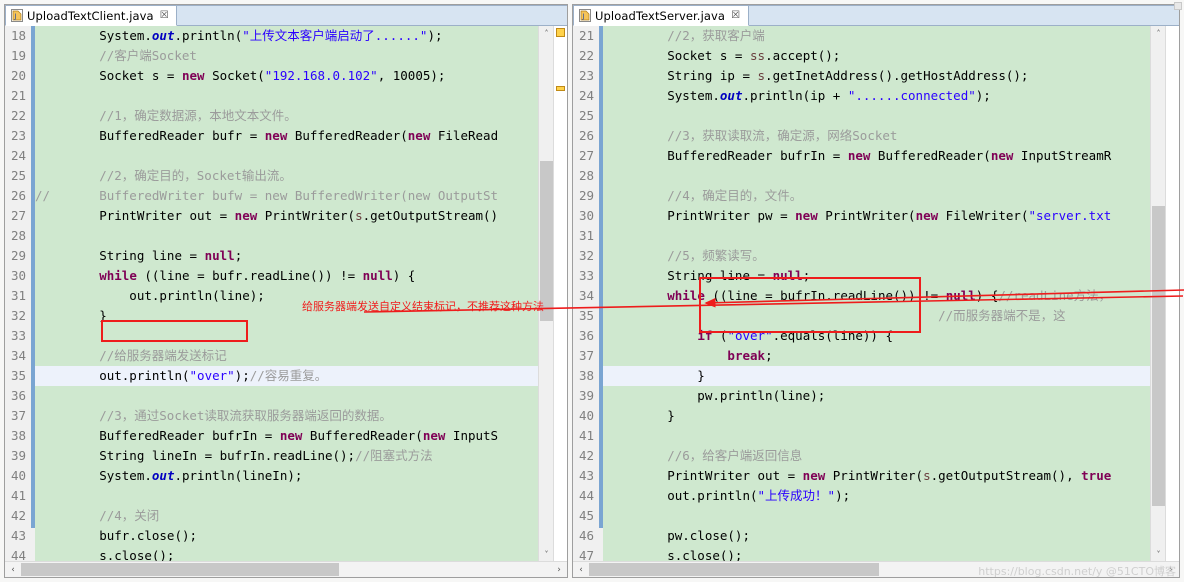  I want to click on code-line: //4，确定目的，文件。, so click(876, 196).